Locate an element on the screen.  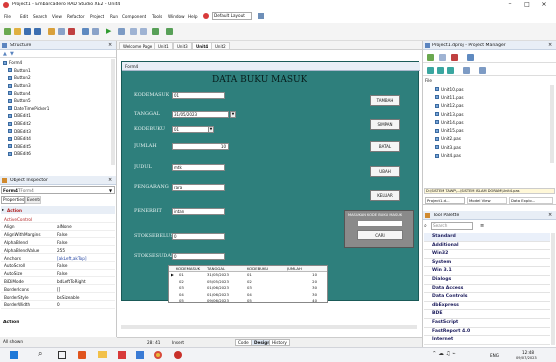
keluar-button: KELUAR is located at coordinates (385, 195).